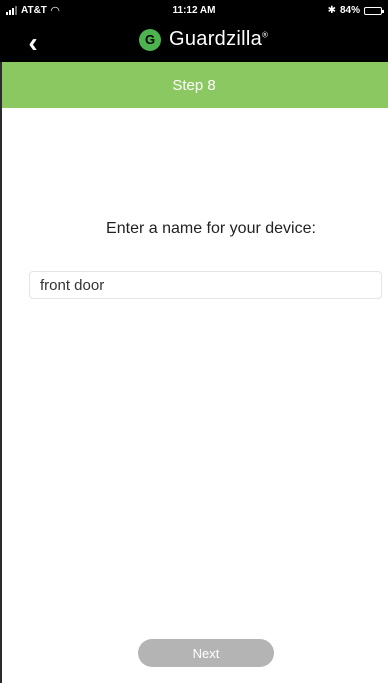 This screenshot has height=683, width=388. I want to click on device-name-input, so click(205, 285).